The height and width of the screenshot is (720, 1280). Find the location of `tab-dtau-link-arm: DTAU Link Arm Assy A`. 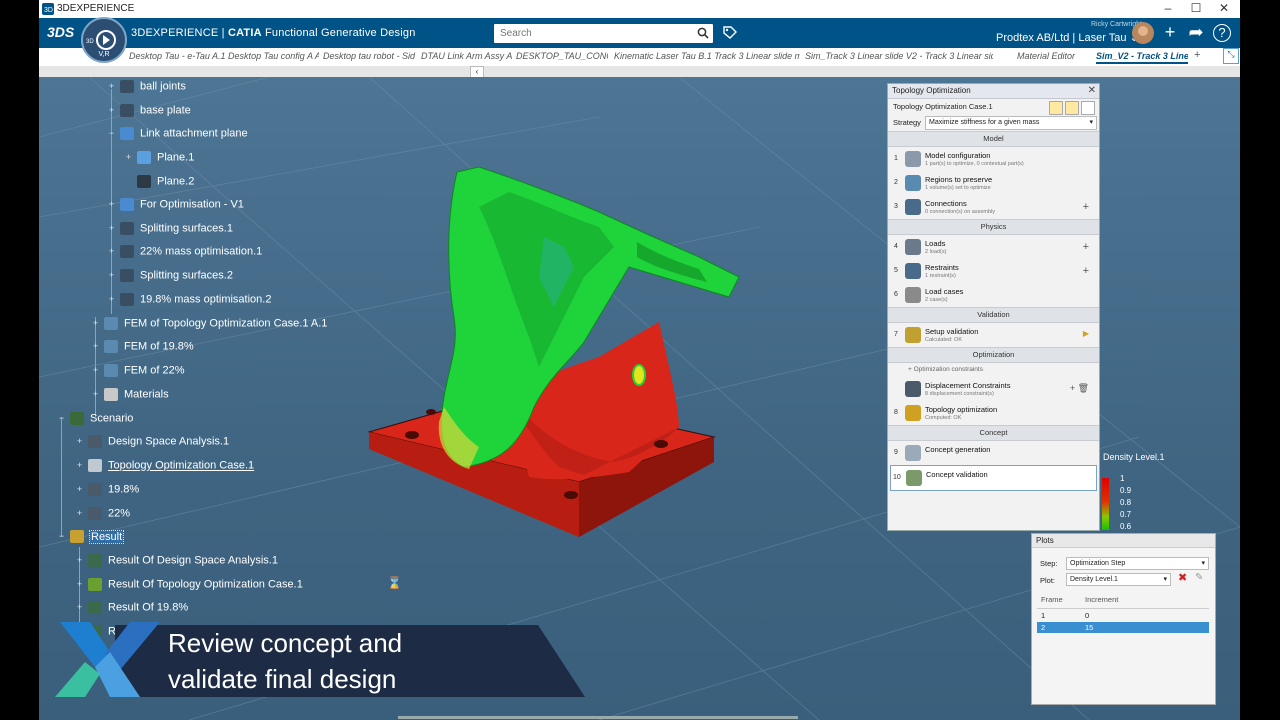

tab-dtau-link-arm: DTAU Link Arm Assy A is located at coordinates (467, 56).